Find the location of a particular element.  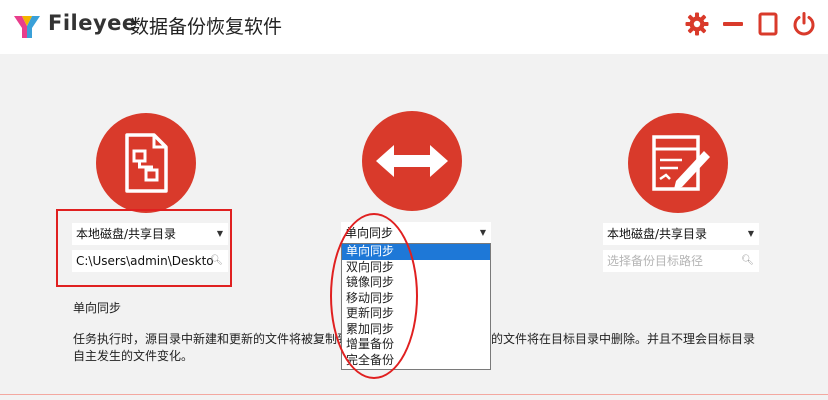

source-highlight-box is located at coordinates (144, 248).